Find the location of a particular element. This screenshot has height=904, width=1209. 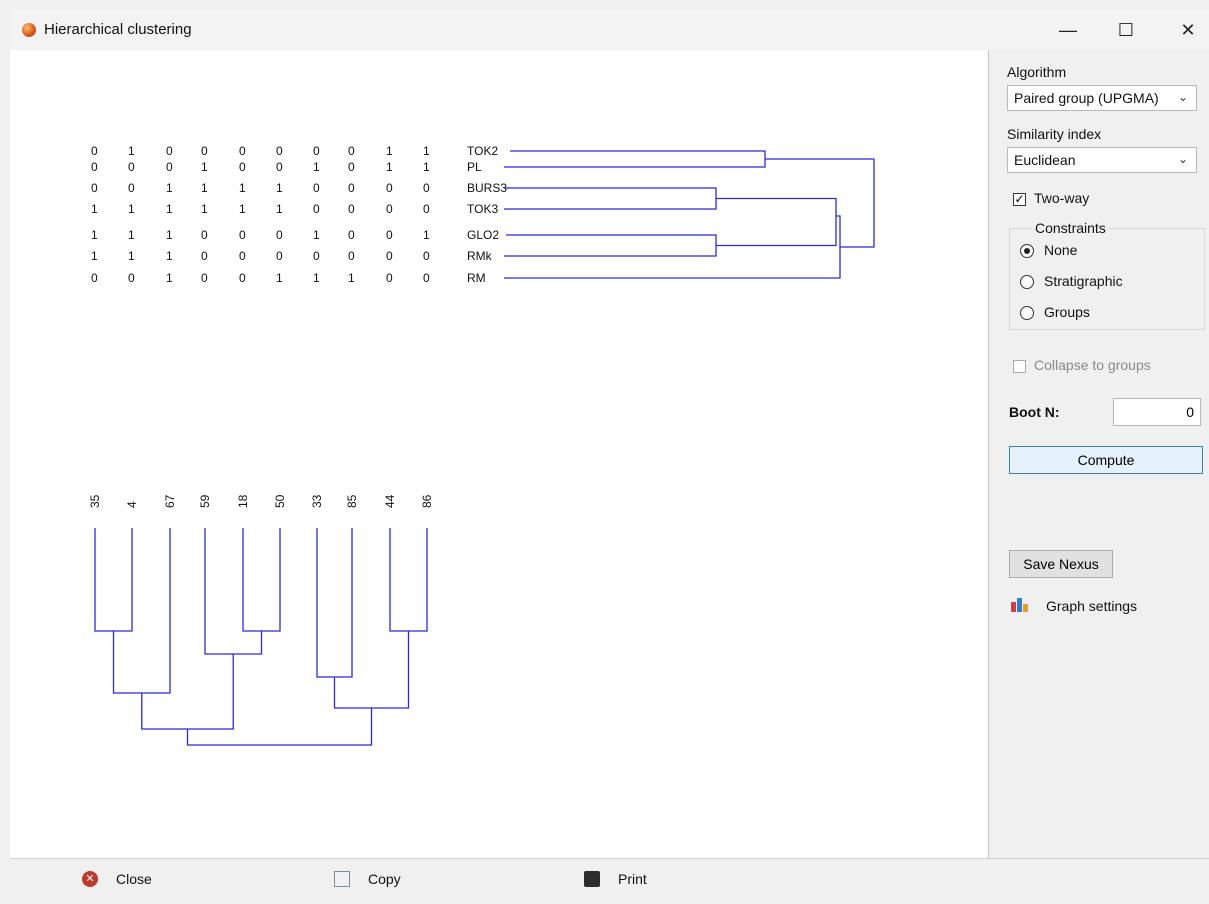

close-button: ✕ Close is located at coordinates (117, 879).